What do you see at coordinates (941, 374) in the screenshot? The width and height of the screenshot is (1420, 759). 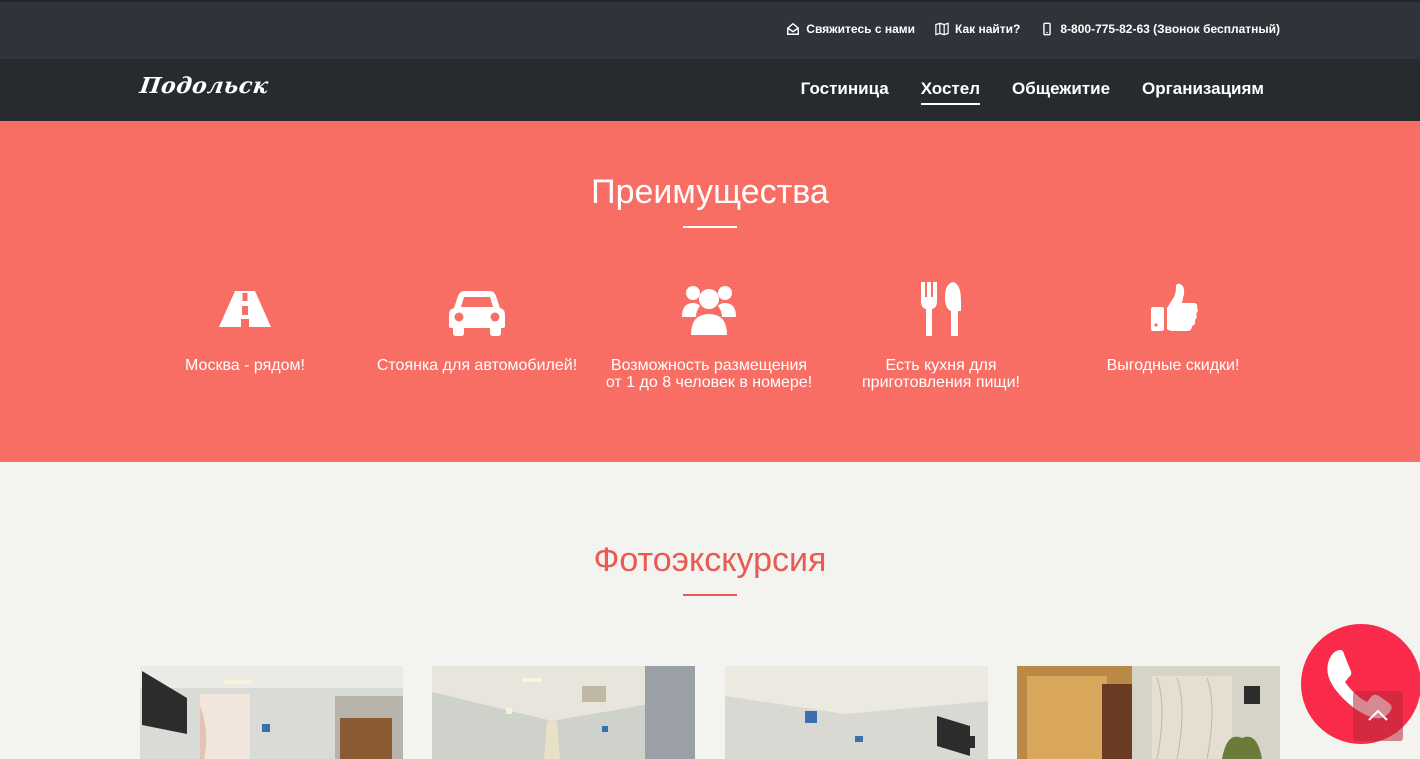 I see `feature-kitchen-text: Есть кухня для приготовления пищи!` at bounding box center [941, 374].